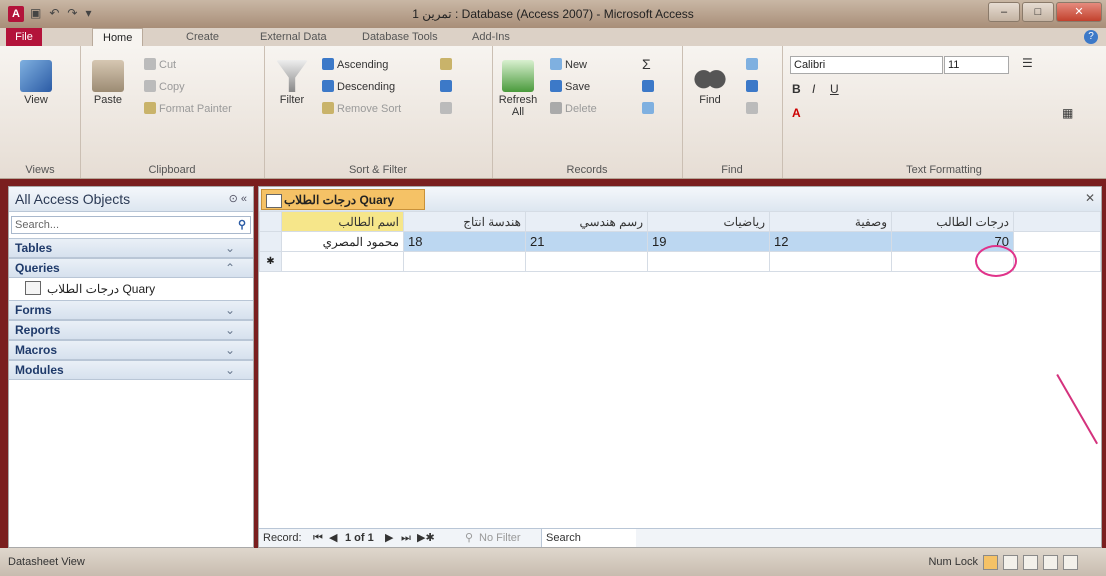  I want to click on cut-button: Cut, so click(160, 64).